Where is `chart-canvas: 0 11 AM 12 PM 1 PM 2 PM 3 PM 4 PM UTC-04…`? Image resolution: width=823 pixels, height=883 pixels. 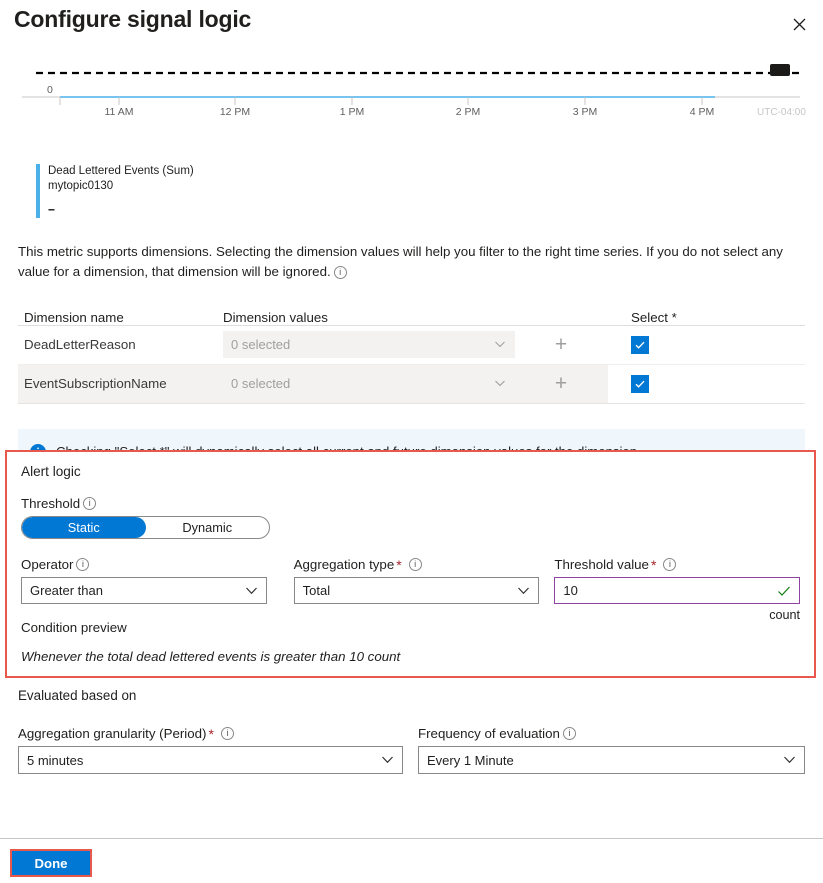
chart-canvas: 0 11 AM 12 PM 1 PM 2 PM 3 PM 4 PM UTC-04… is located at coordinates (414, 91).